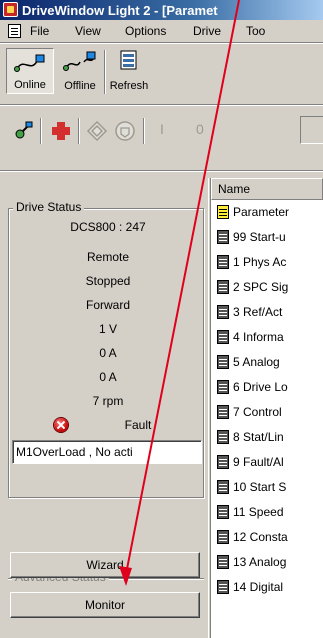  Describe the element at coordinates (88, 31) in the screenshot. I see `menu-view: View` at that location.